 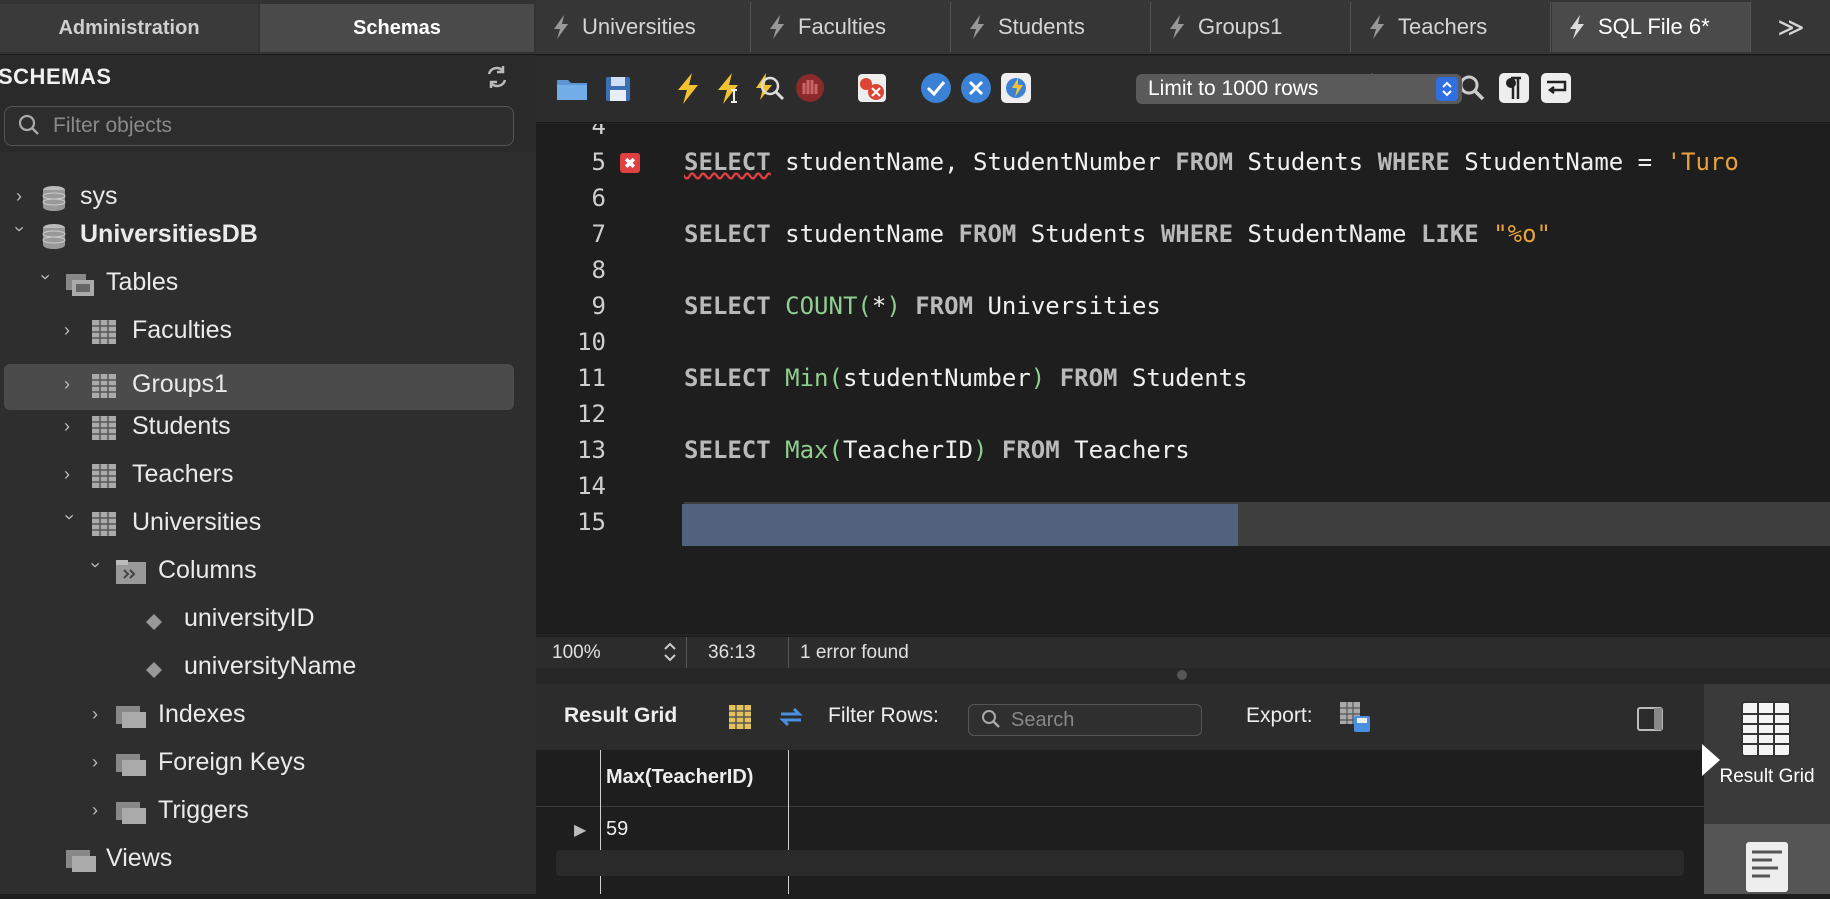 What do you see at coordinates (232, 762) in the screenshot?
I see `tree-label-foreign-keys: Foreign Keys` at bounding box center [232, 762].